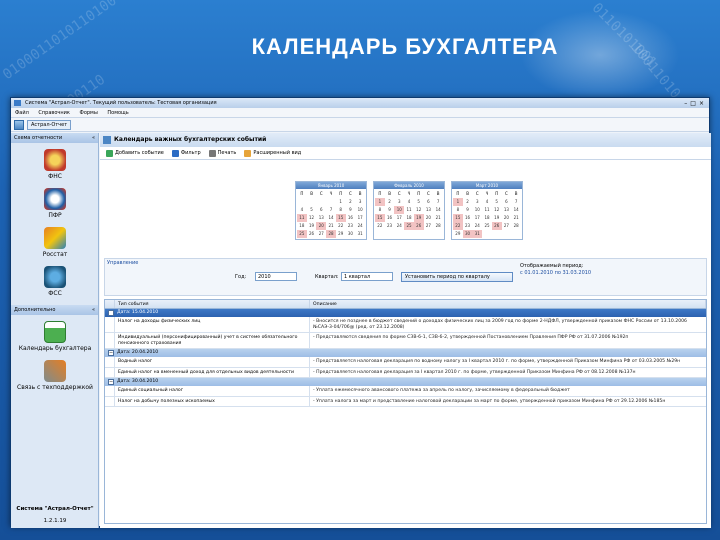  I want to click on sidebar-item-pfr: ПФР, so click(55, 203).